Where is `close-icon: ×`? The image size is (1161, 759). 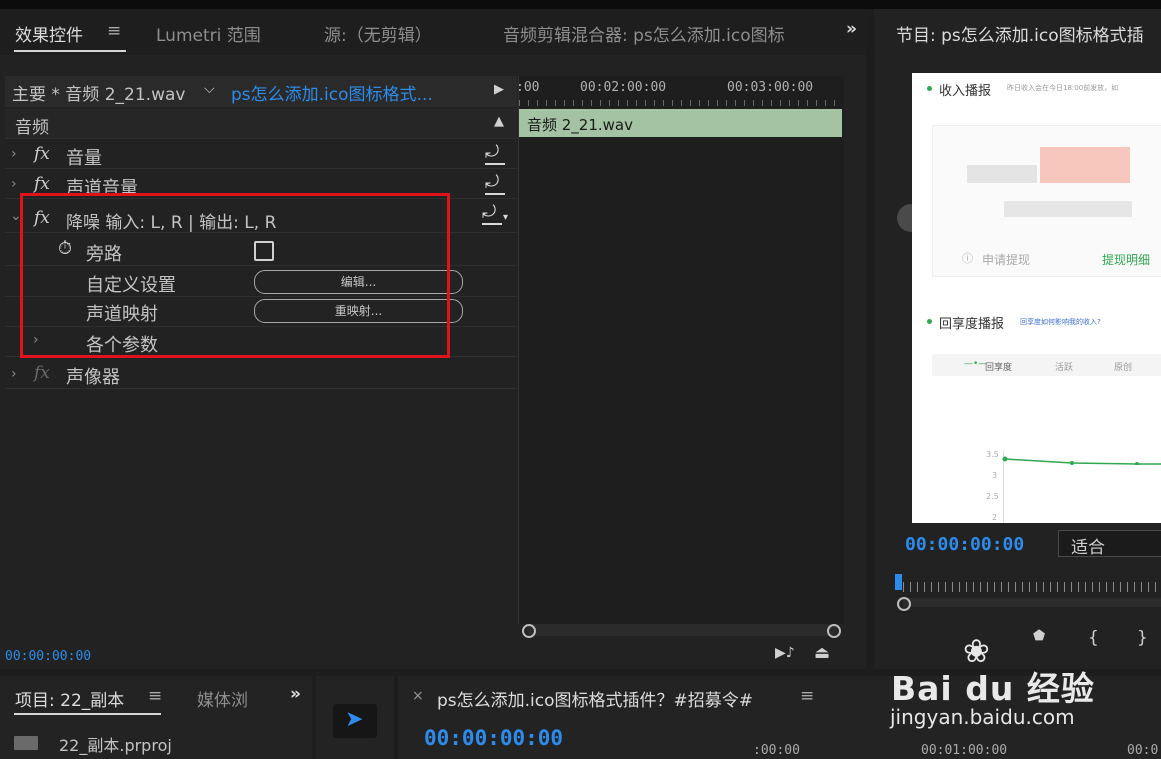
close-icon: × is located at coordinates (418, 696).